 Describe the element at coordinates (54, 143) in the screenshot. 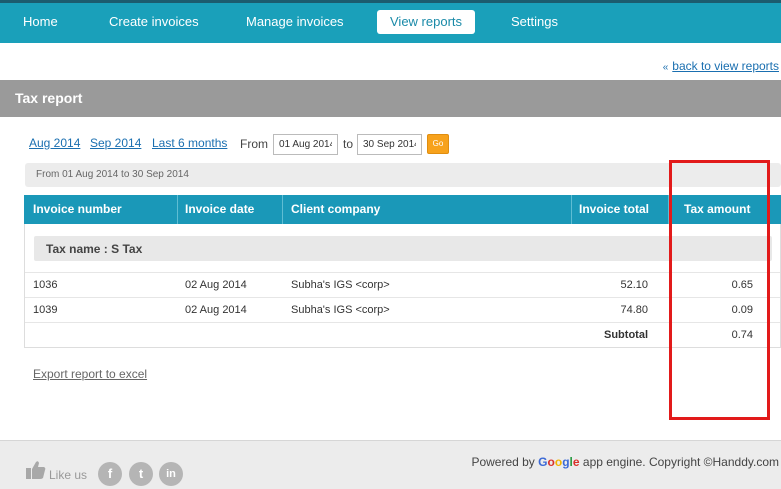

I see `quick-link-aug-2014: Aug 2014` at that location.